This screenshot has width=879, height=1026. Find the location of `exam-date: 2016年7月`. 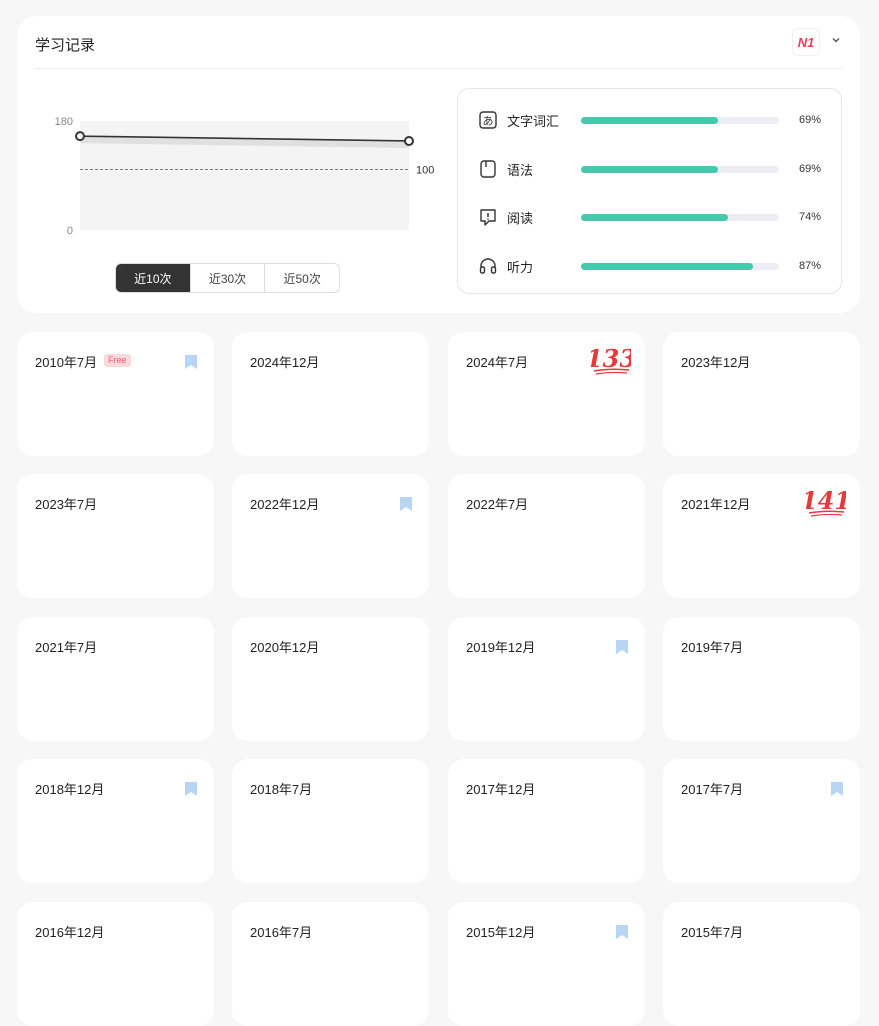

exam-date: 2016年7月 is located at coordinates (281, 932).